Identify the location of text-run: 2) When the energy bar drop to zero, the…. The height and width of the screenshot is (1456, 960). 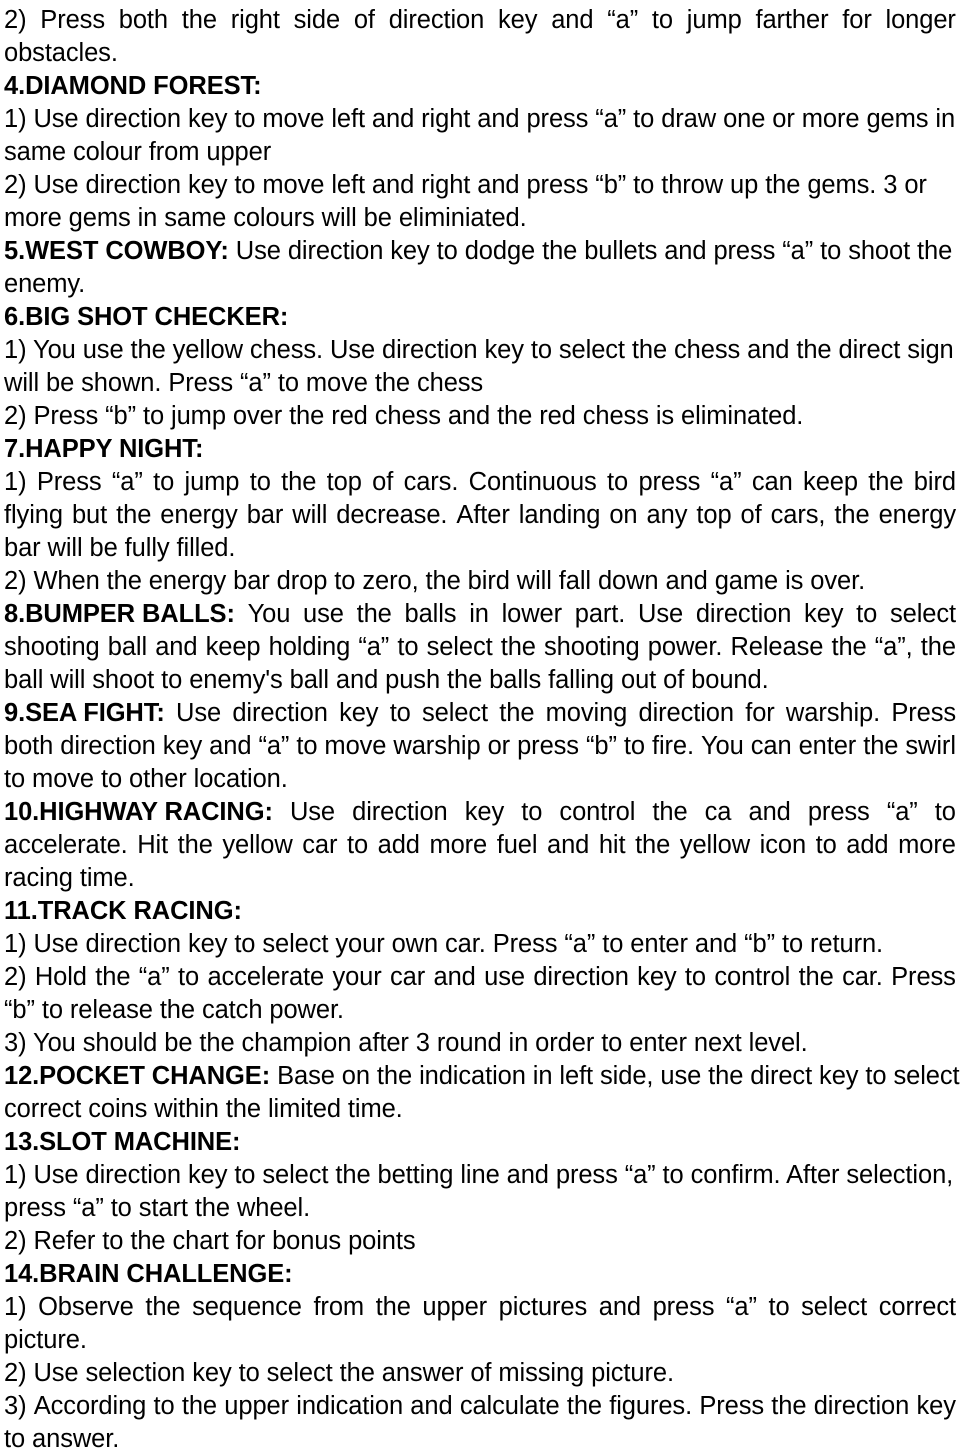
(435, 581).